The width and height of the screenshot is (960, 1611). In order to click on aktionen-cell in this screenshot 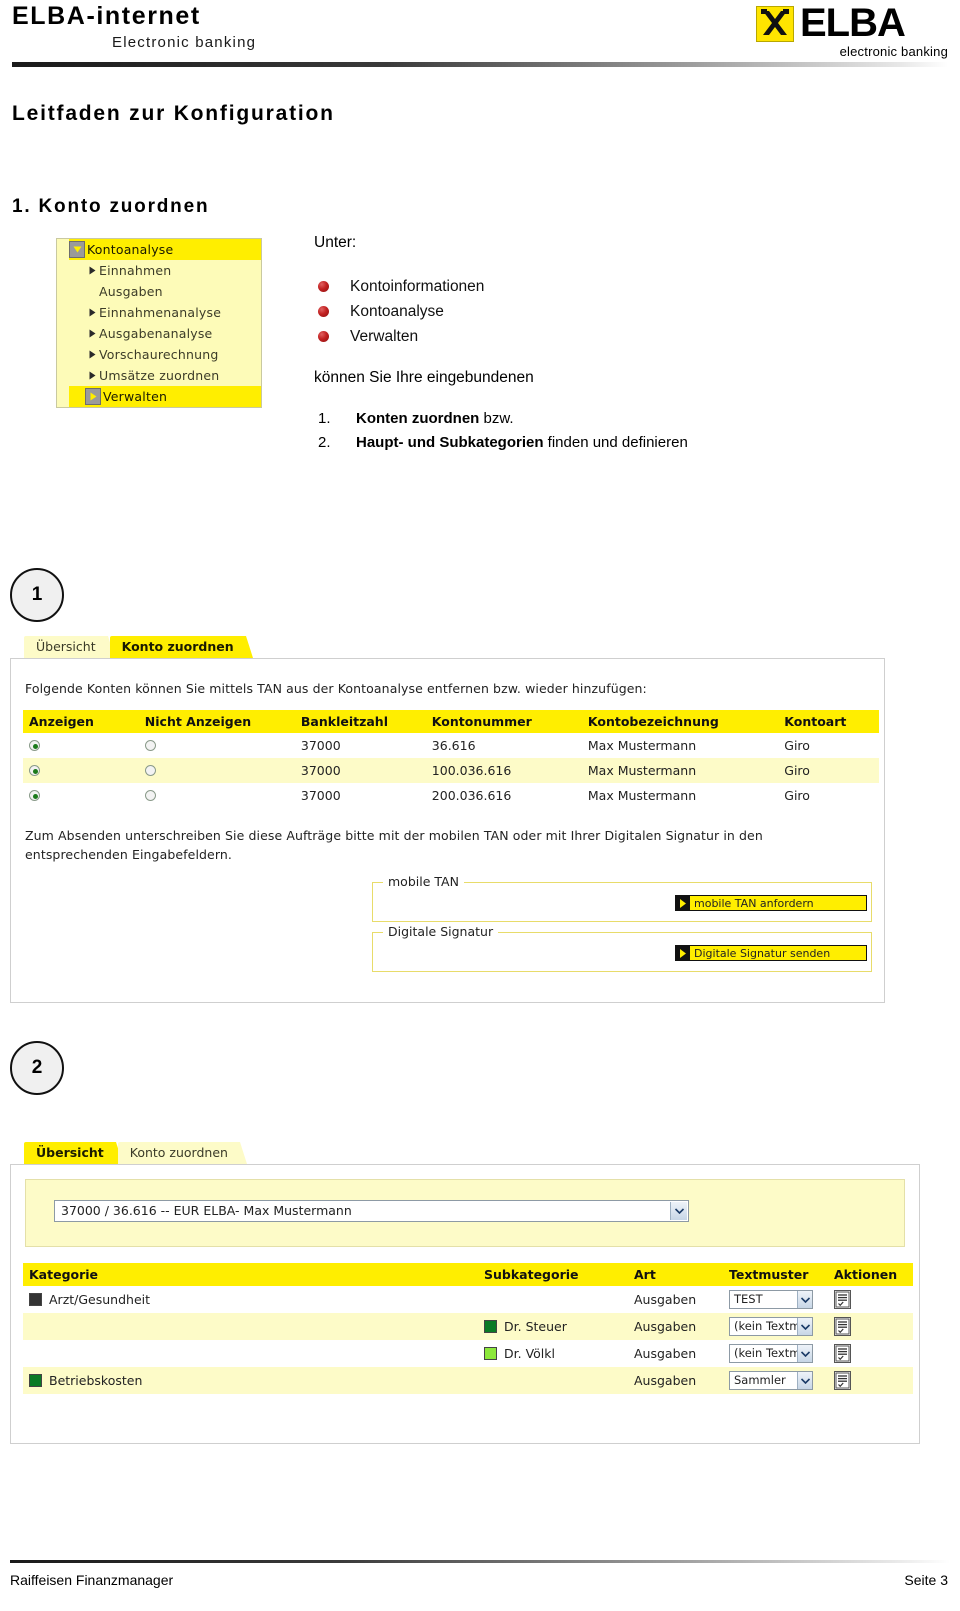, I will do `click(870, 1299)`.